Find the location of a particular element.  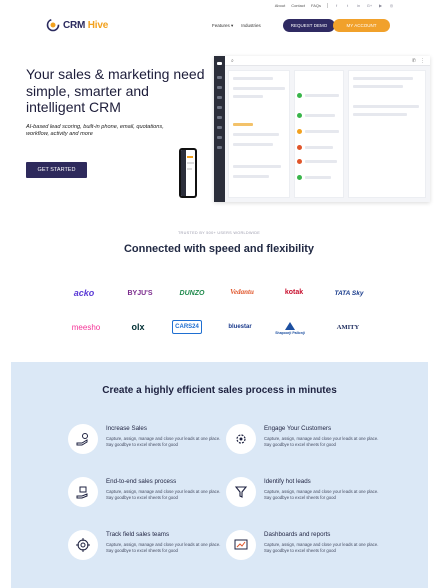

google-plus-icon: G+ is located at coordinates (369, 5).